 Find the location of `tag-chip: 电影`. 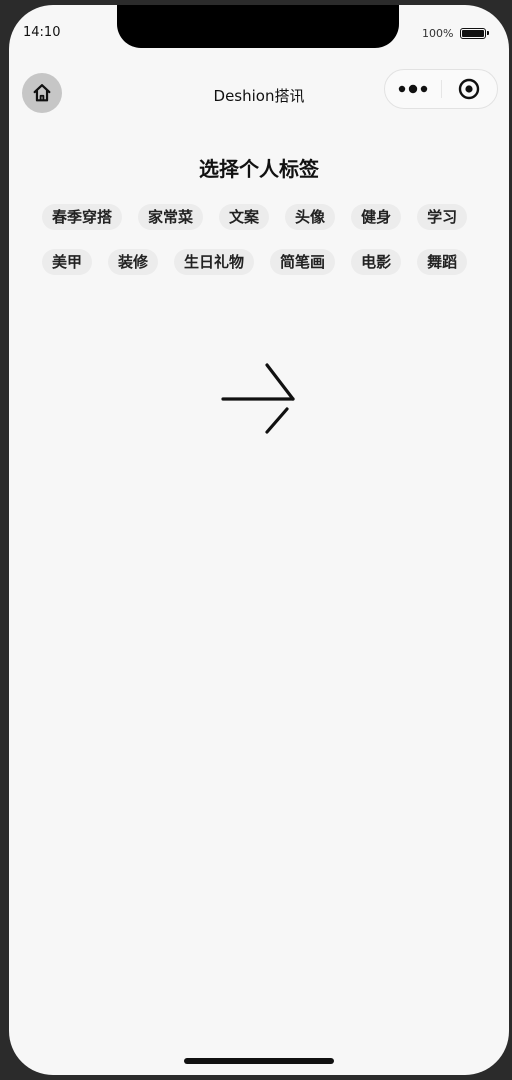

tag-chip: 电影 is located at coordinates (376, 262).